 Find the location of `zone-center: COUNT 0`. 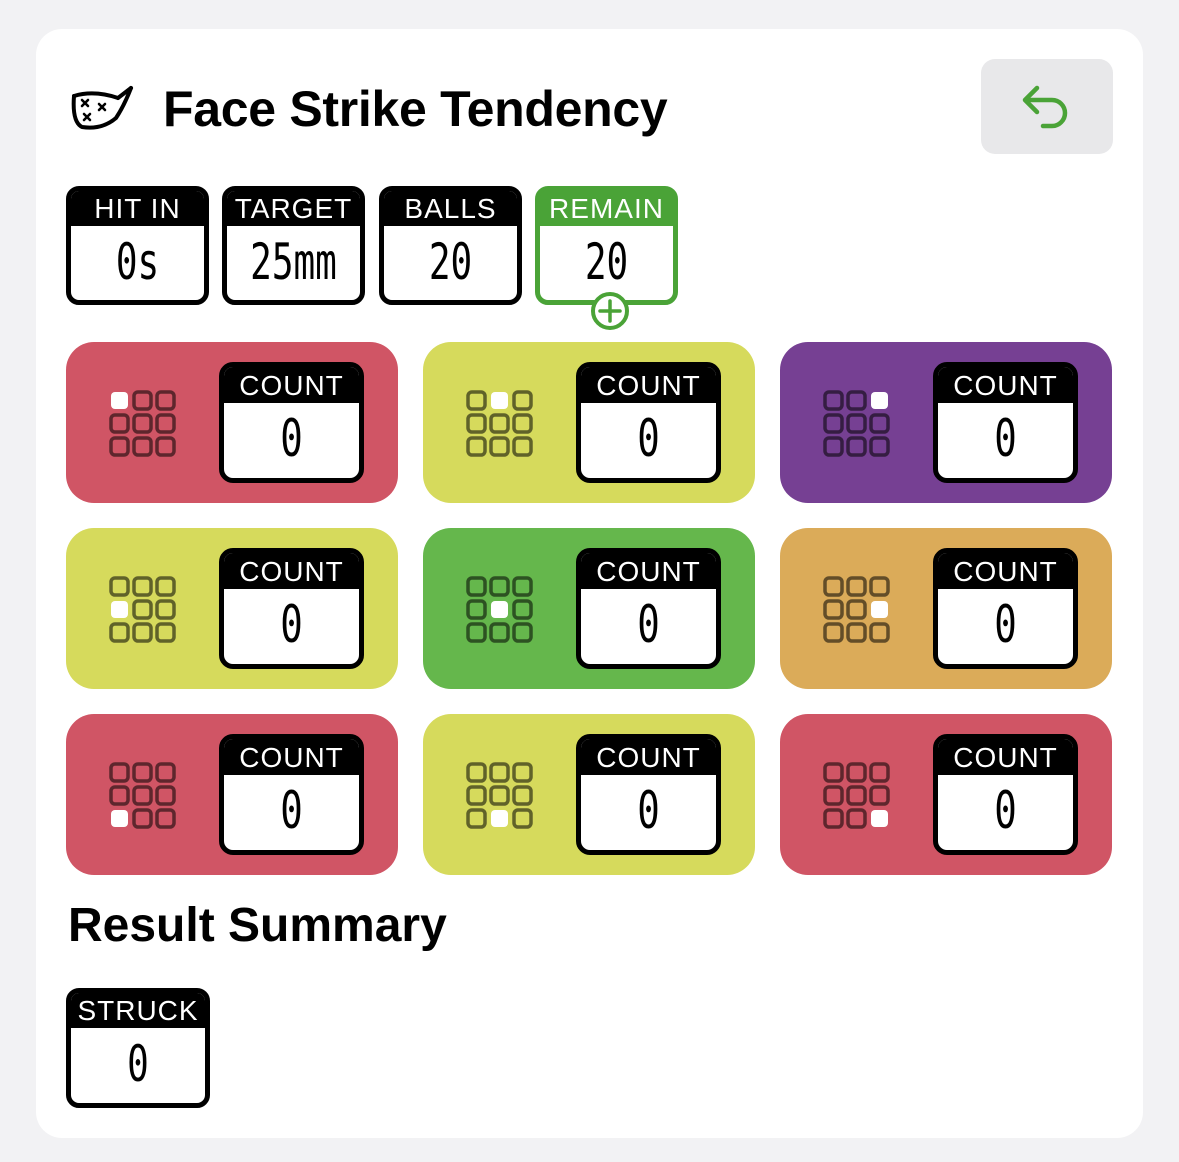

zone-center: COUNT 0 is located at coordinates (589, 608).